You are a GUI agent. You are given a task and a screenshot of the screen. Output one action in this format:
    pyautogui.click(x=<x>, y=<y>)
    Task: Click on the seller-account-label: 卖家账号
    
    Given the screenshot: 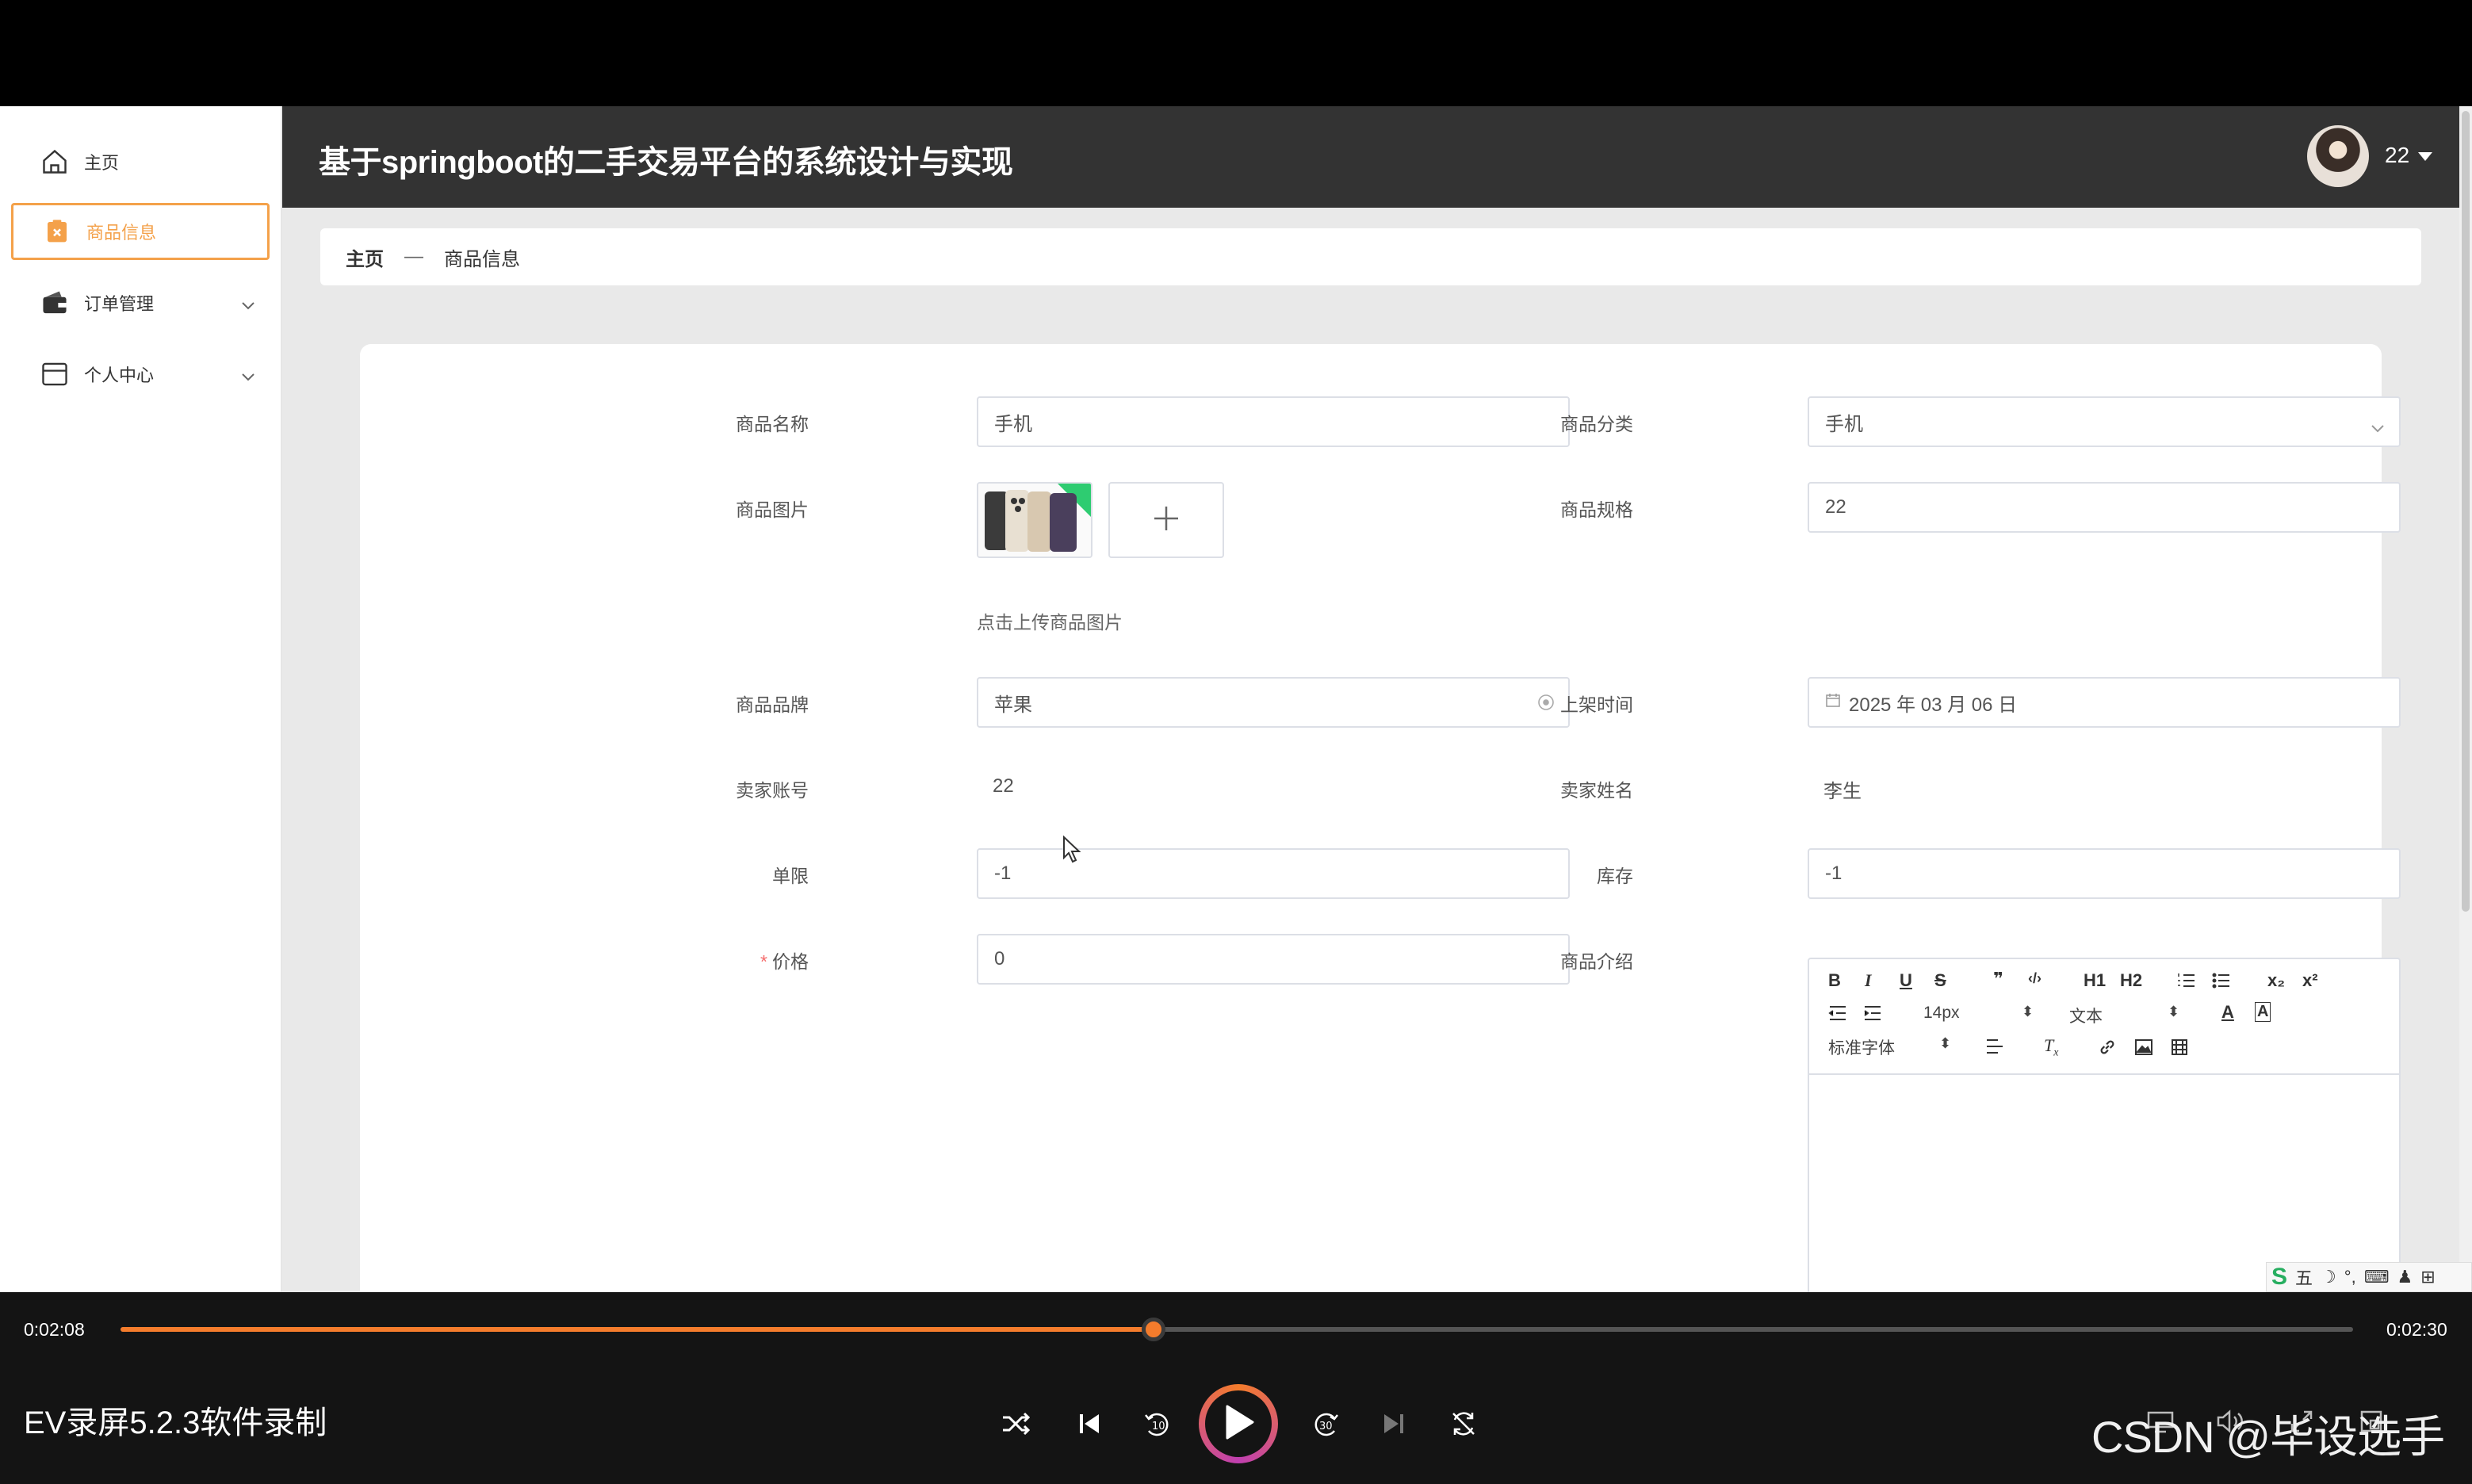 What is the action you would take?
    pyautogui.click(x=772, y=790)
    